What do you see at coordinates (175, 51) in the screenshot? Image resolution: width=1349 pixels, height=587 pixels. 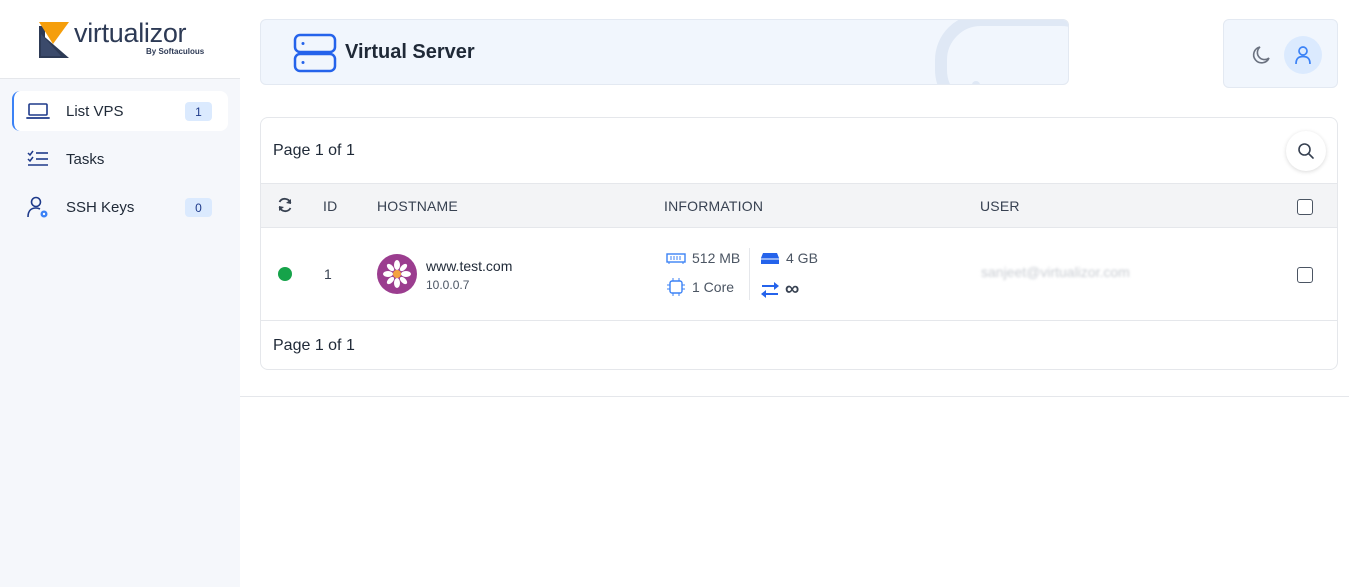 I see `brand-by: By Softaculous` at bounding box center [175, 51].